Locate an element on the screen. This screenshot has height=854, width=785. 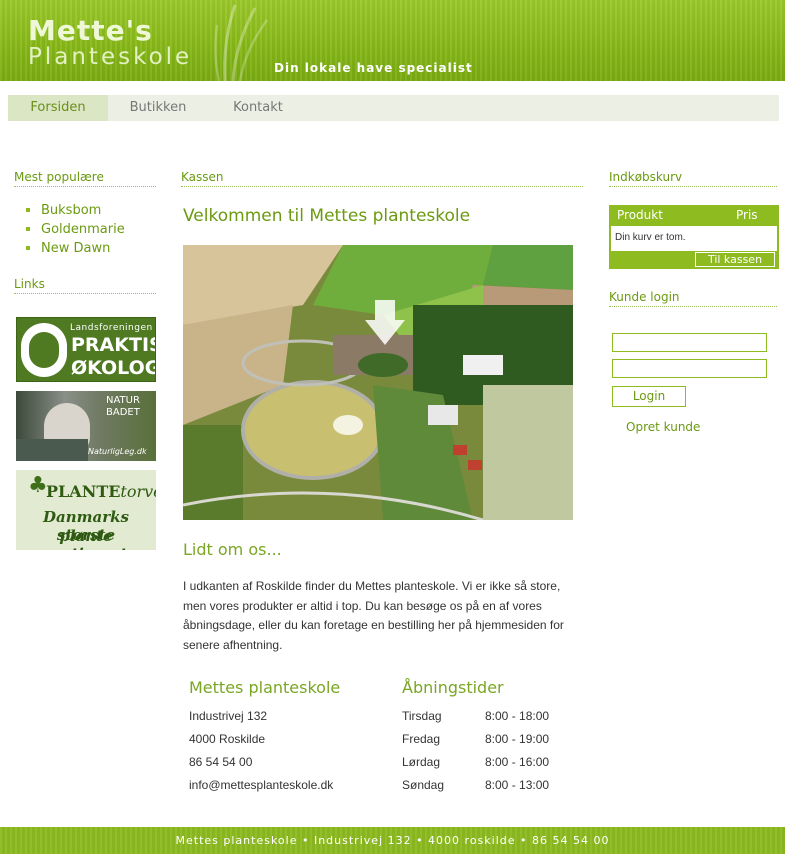
welcome-title: Velkommen til Mettes planteskole is located at coordinates (327, 216).